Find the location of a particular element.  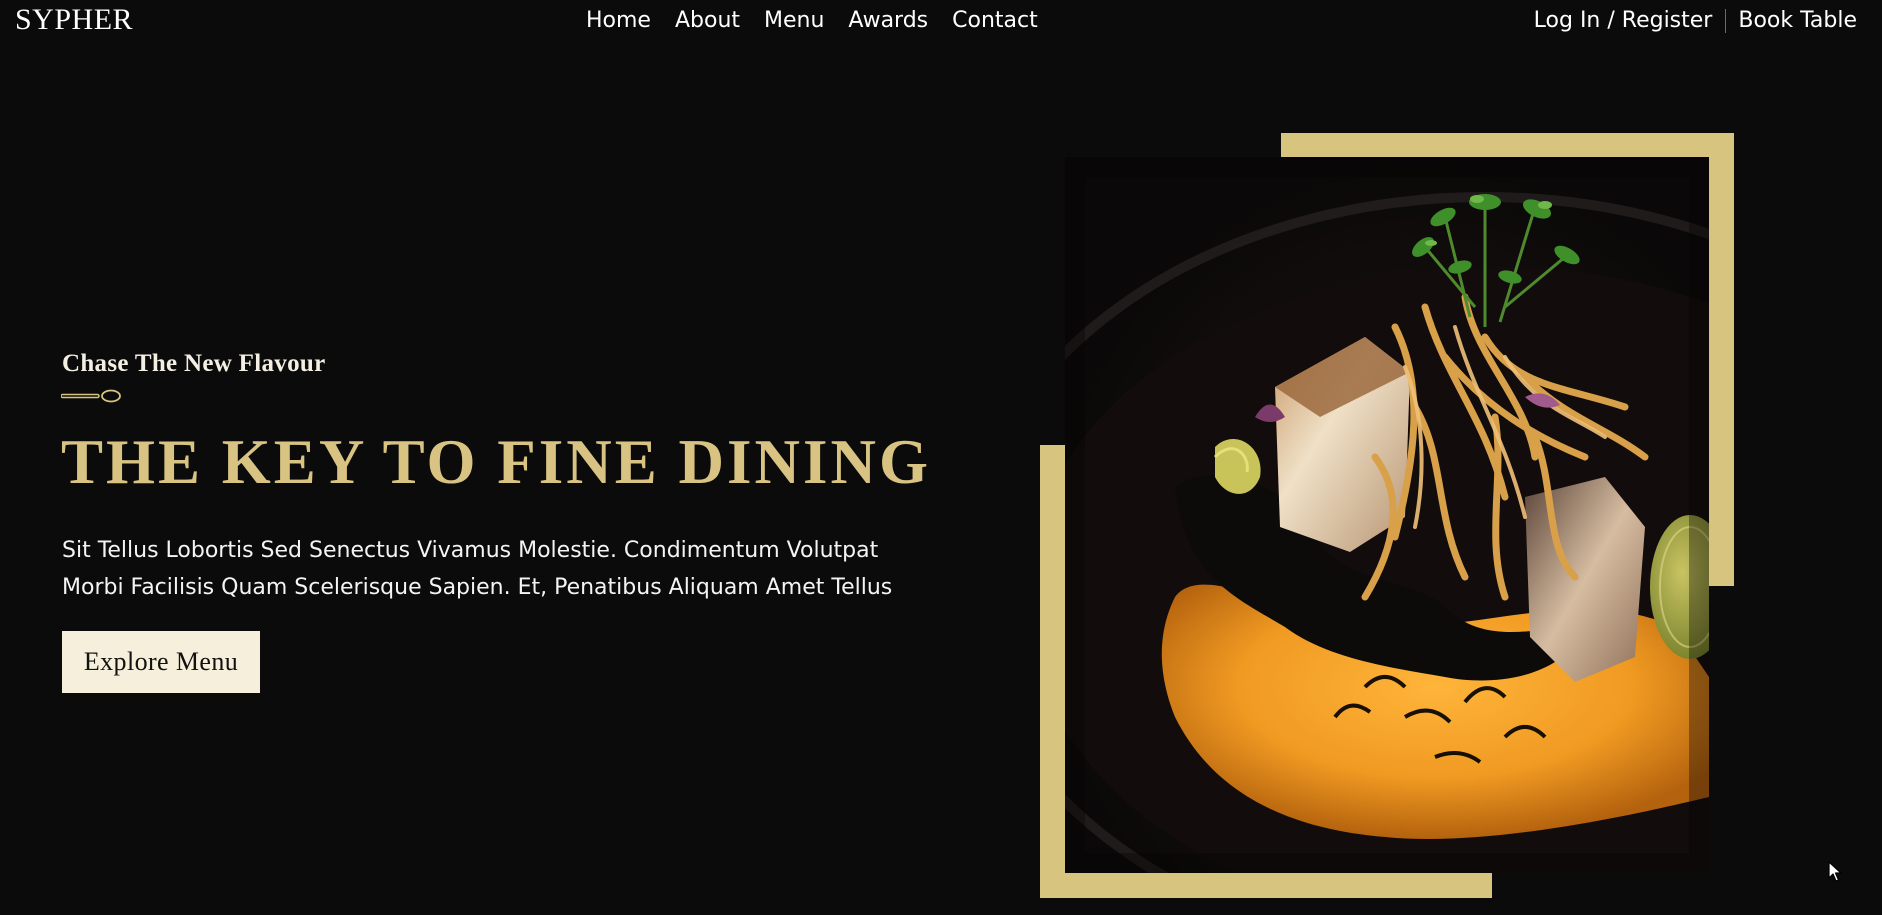

login-register-link: Log In / Register is located at coordinates (1623, 21).